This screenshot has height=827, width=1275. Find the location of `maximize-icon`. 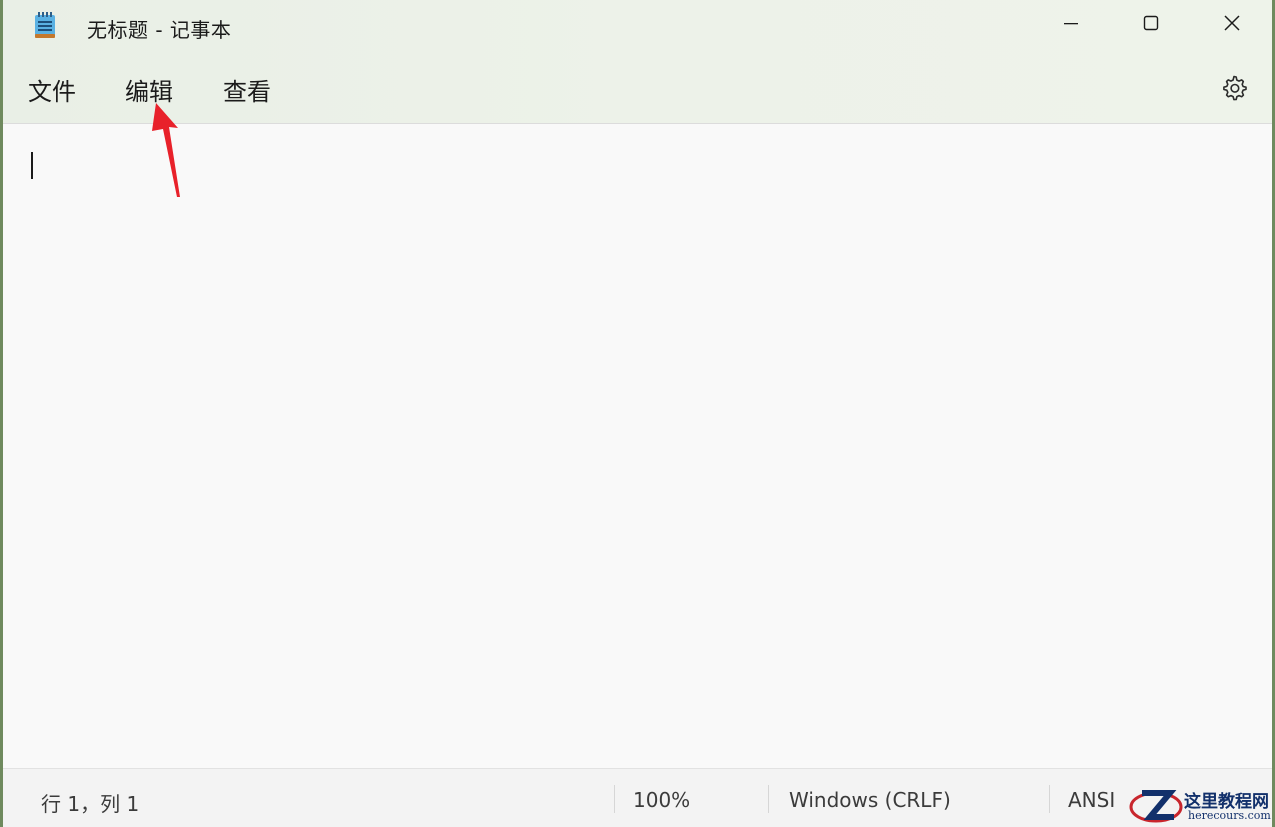

maximize-icon is located at coordinates (1151, 25).